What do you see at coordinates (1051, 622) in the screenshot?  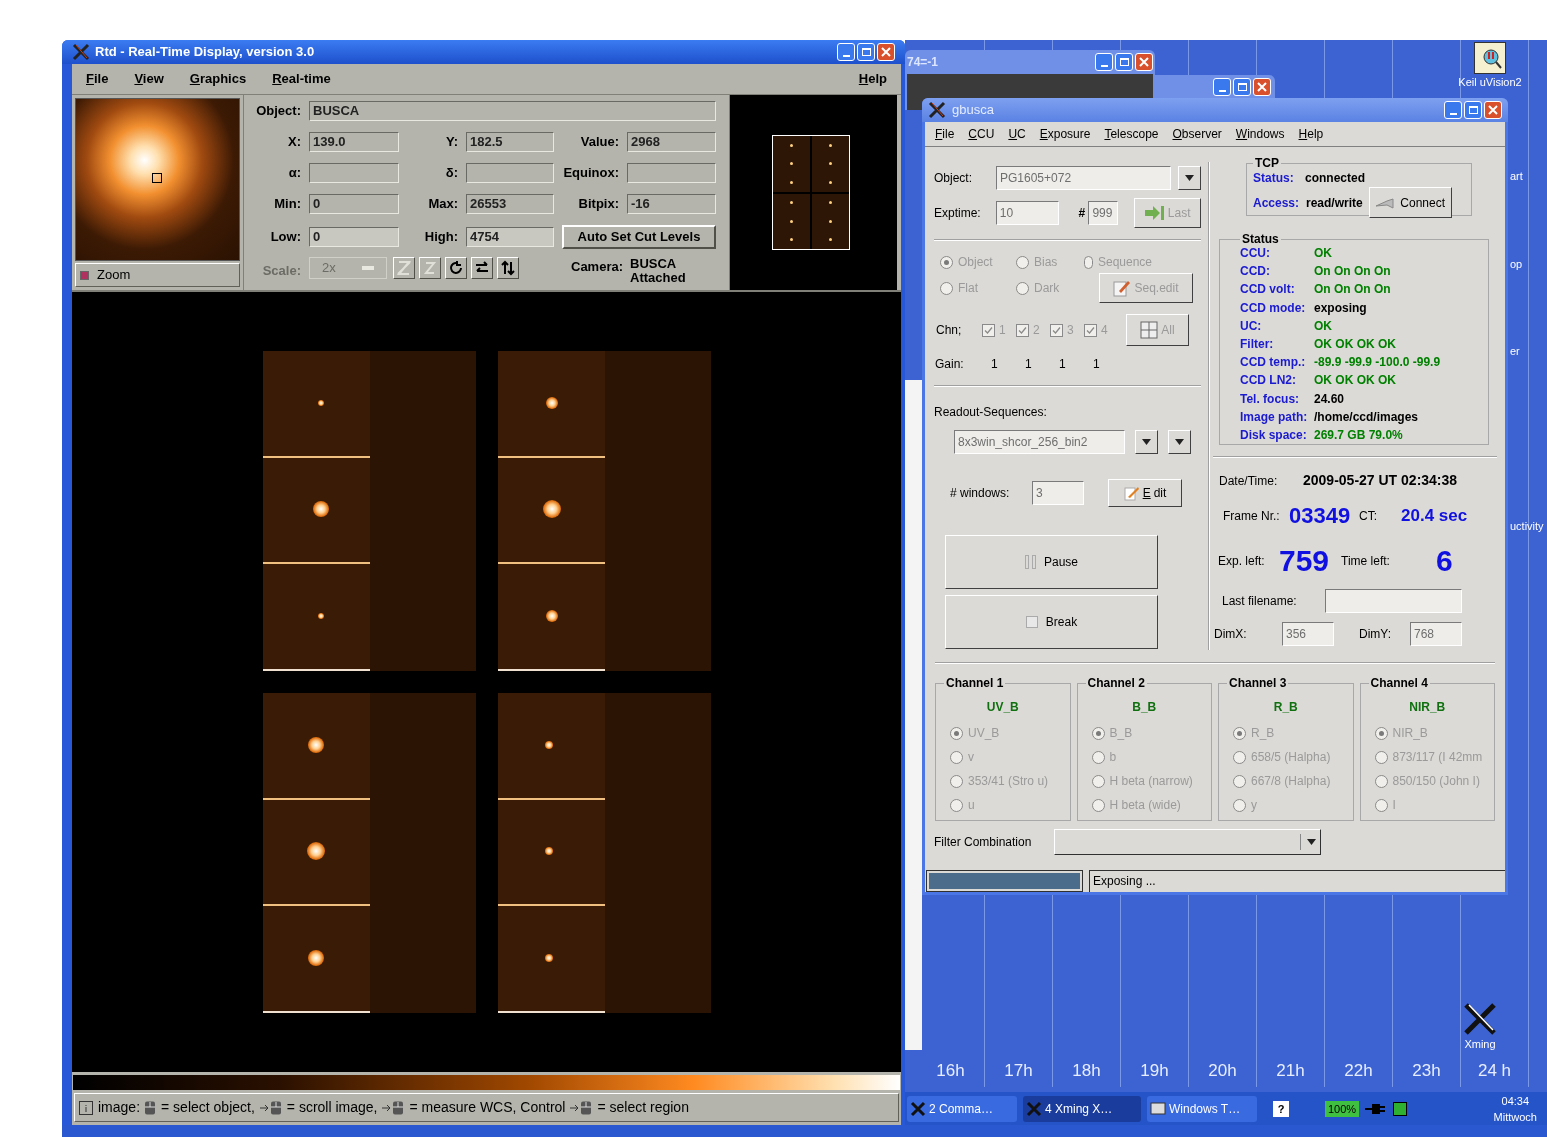 I see `break-button: Break` at bounding box center [1051, 622].